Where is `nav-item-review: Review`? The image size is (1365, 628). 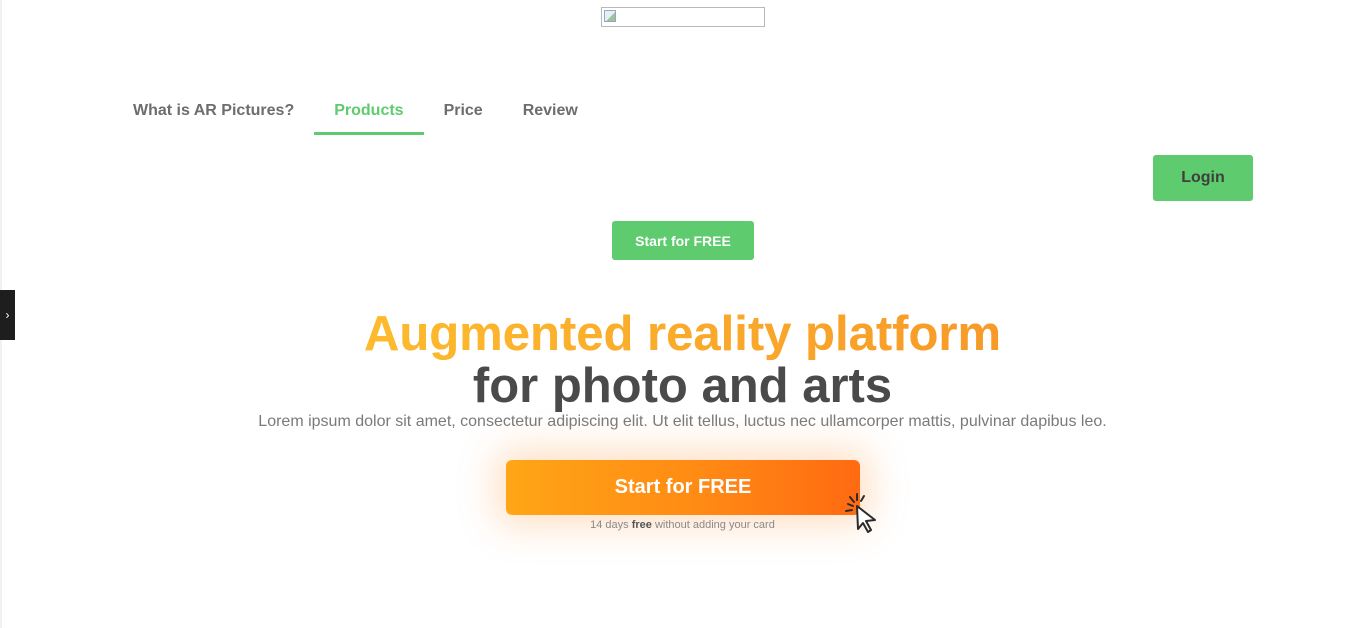 nav-item-review: Review is located at coordinates (550, 111).